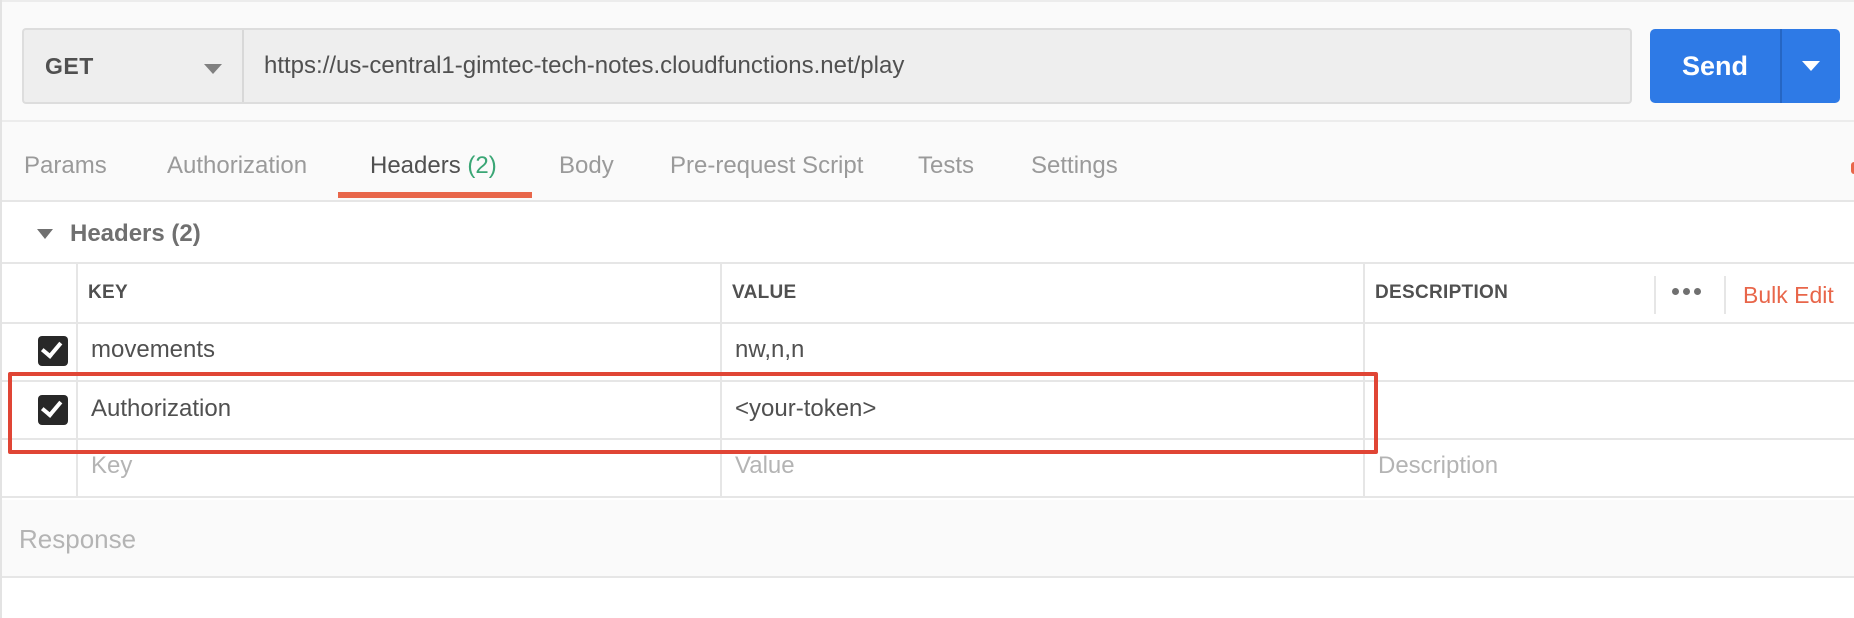 The width and height of the screenshot is (1854, 618). What do you see at coordinates (1715, 66) in the screenshot?
I see `send-label: Send` at bounding box center [1715, 66].